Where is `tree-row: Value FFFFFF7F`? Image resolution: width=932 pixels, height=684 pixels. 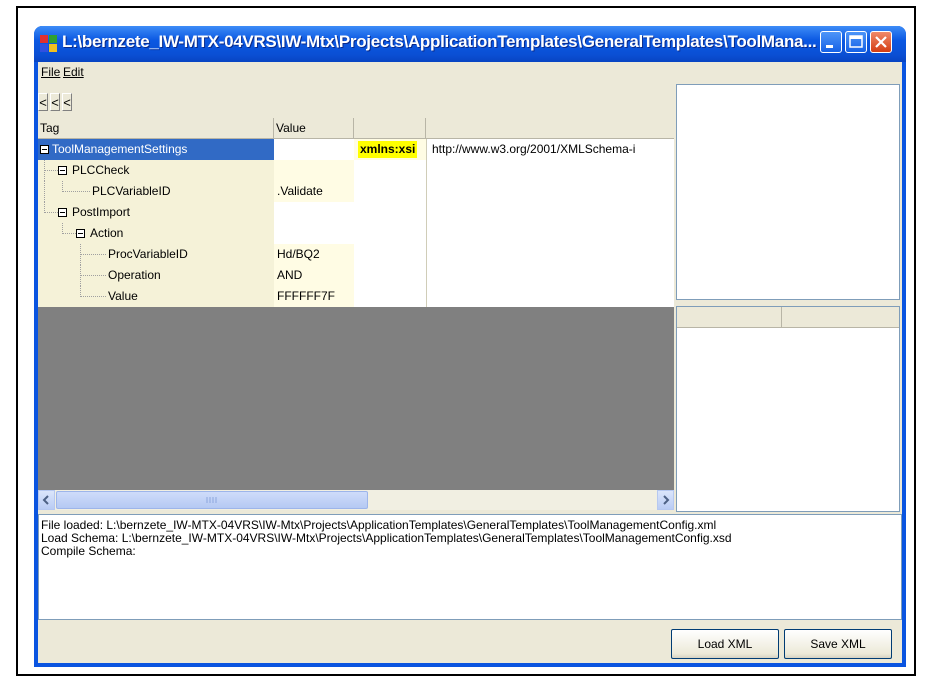
tree-row: Value FFFFFF7F is located at coordinates (356, 296).